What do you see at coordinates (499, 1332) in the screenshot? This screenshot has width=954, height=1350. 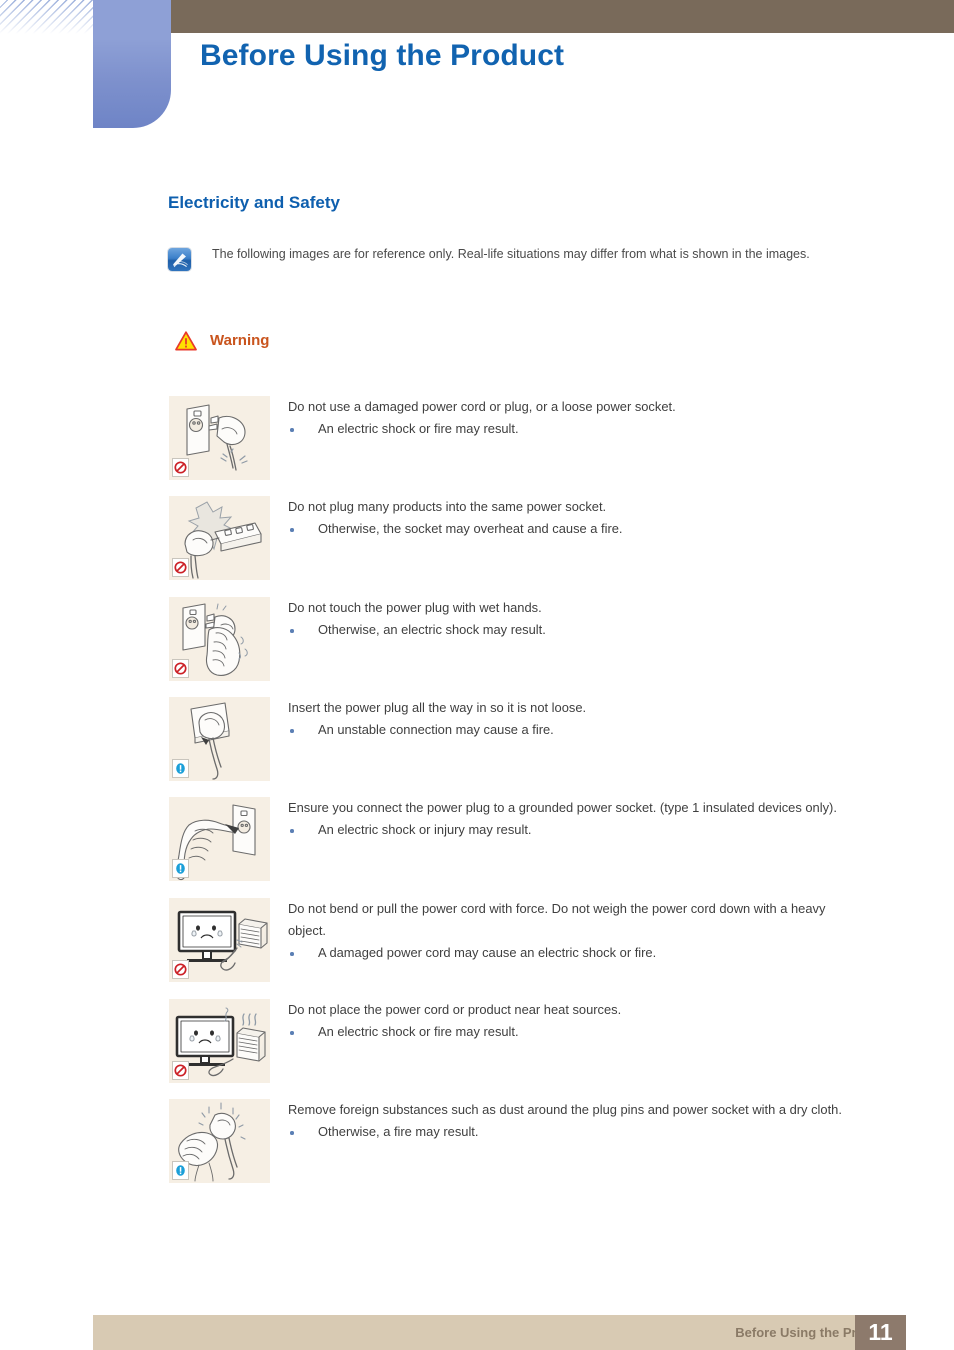 I see `footer-bar: Before Using the Product` at bounding box center [499, 1332].